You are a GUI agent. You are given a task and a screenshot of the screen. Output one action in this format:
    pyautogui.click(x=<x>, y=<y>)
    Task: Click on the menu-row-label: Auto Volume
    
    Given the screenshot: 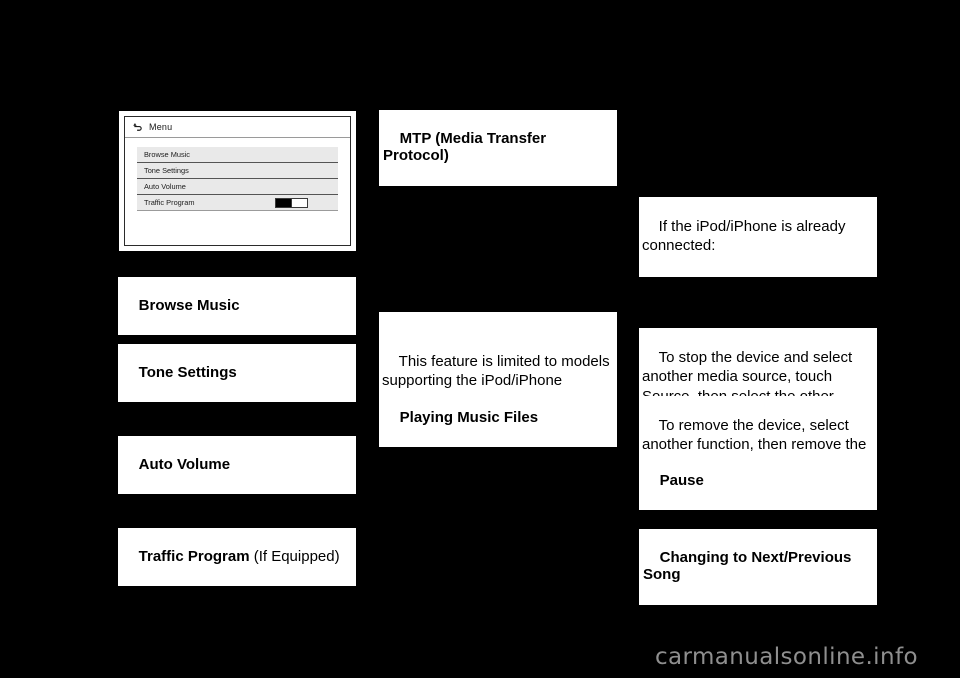 What is the action you would take?
    pyautogui.click(x=165, y=186)
    